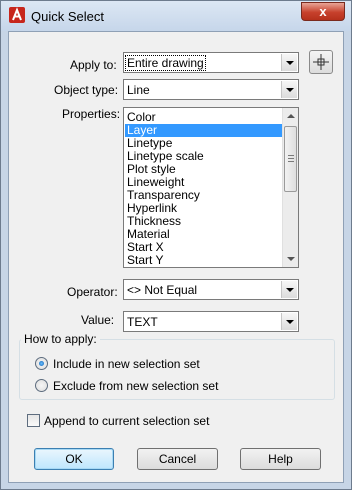  What do you see at coordinates (98, 320) in the screenshot?
I see `value-label: Value:` at bounding box center [98, 320].